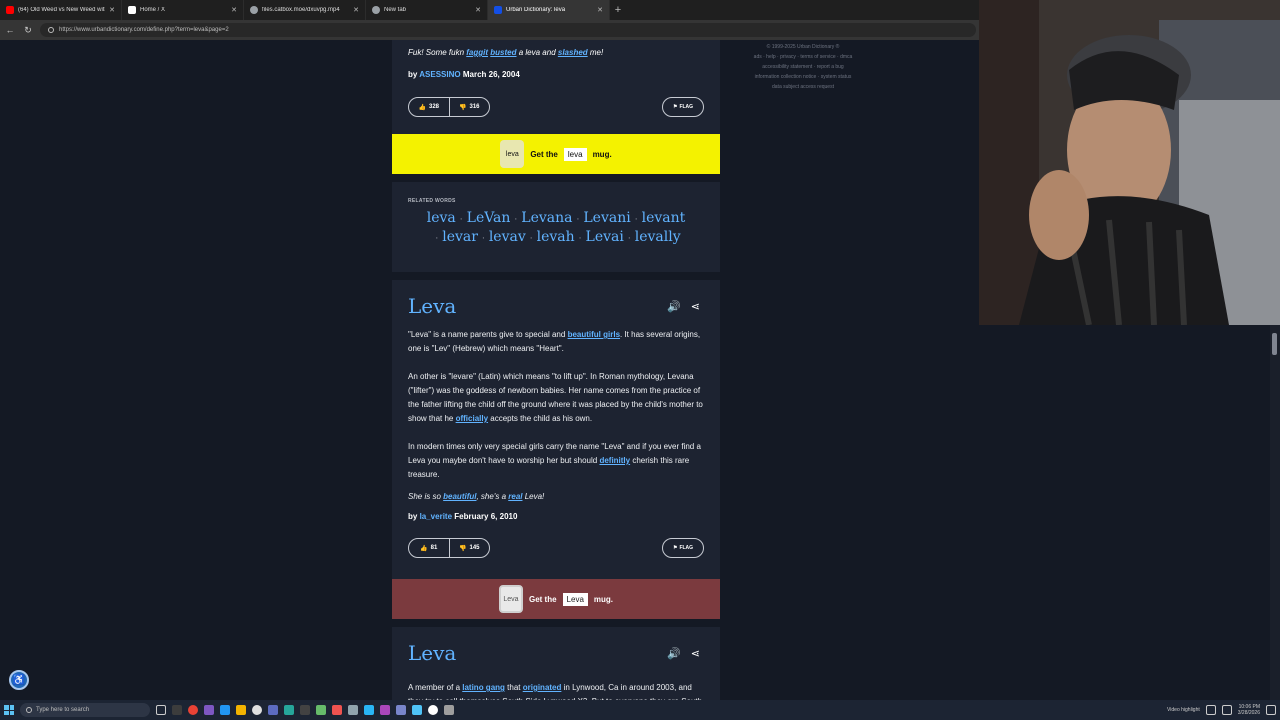 The height and width of the screenshot is (720, 1280). What do you see at coordinates (537, 52) in the screenshot?
I see `example-text-part: a leva and` at bounding box center [537, 52].